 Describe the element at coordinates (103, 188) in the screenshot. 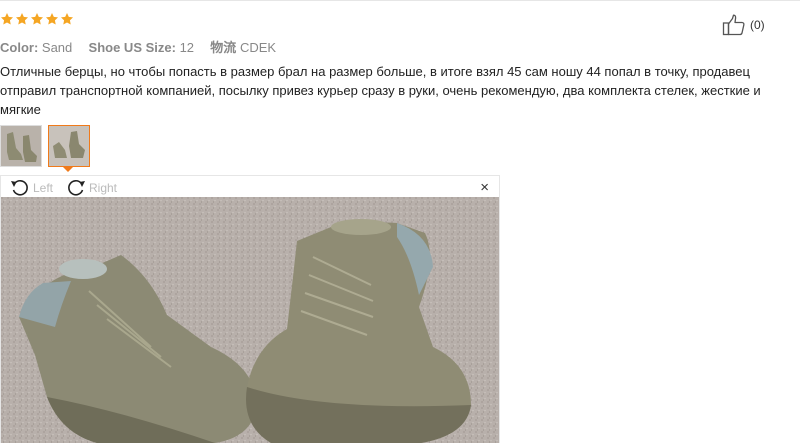

I see `rotate-right-label: Right` at that location.